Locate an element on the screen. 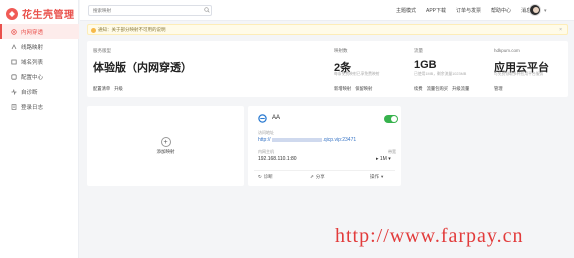  diagnose-action: ↻ 诊断 is located at coordinates (265, 177).